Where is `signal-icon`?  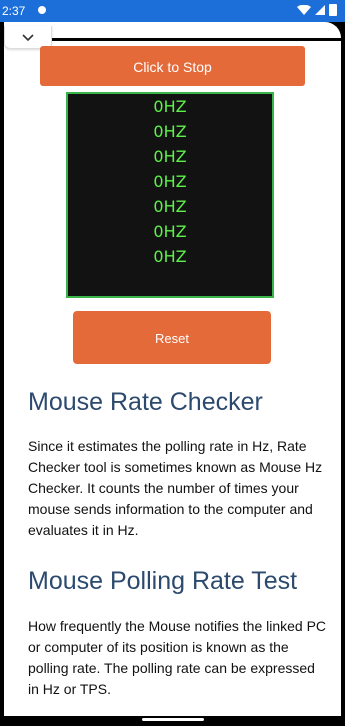
signal-icon is located at coordinates (320, 10).